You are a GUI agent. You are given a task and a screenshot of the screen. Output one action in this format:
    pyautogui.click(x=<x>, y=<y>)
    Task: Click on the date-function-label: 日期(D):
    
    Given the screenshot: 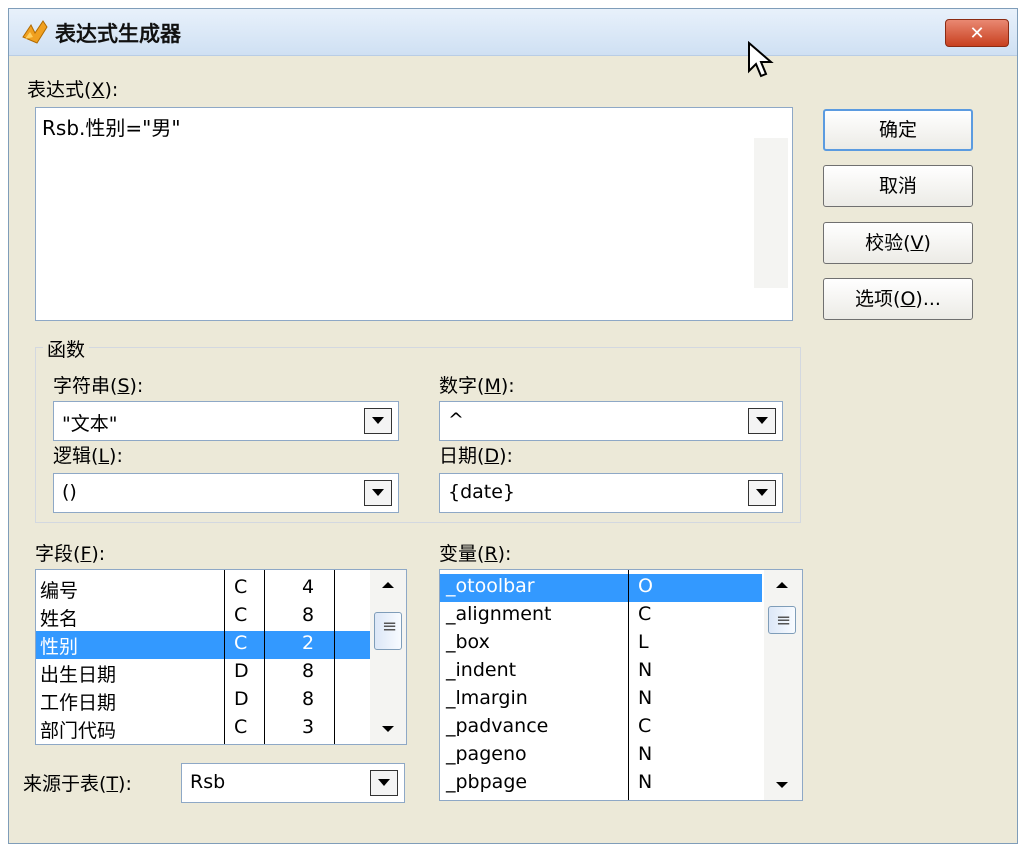 What is the action you would take?
    pyautogui.click(x=476, y=456)
    